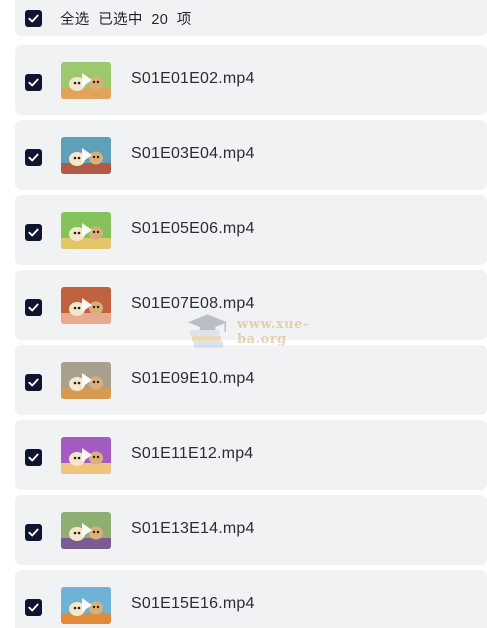  Describe the element at coordinates (193, 378) in the screenshot. I see `file-name: S01E09E10.mp4` at that location.